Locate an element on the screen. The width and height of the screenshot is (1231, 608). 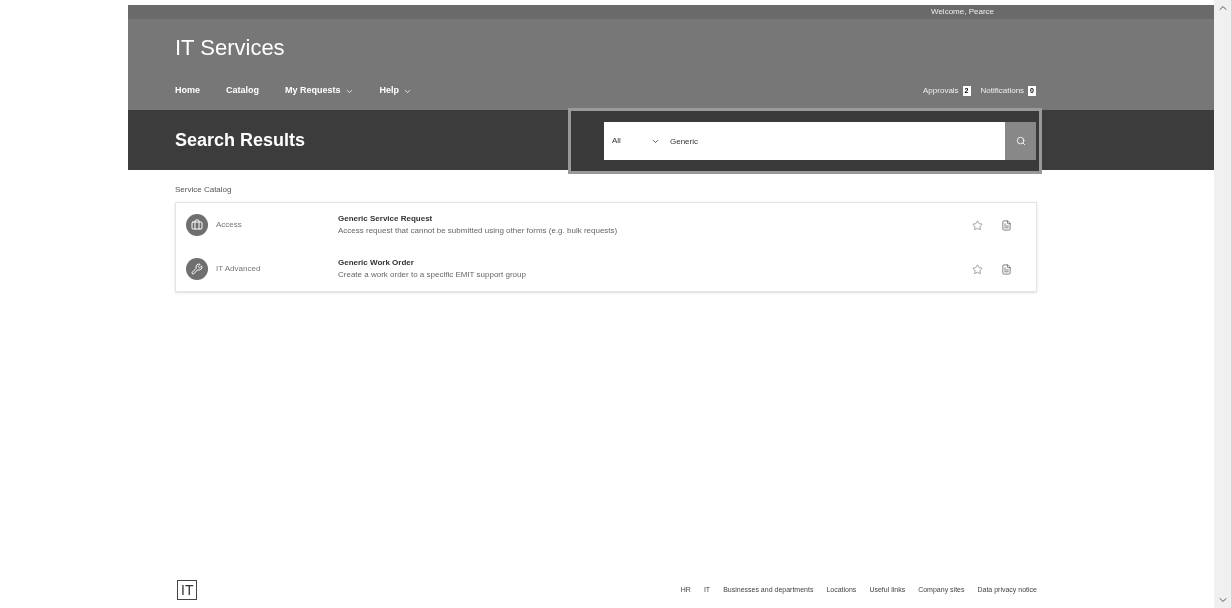
nav-link: My Requests is located at coordinates (319, 91).